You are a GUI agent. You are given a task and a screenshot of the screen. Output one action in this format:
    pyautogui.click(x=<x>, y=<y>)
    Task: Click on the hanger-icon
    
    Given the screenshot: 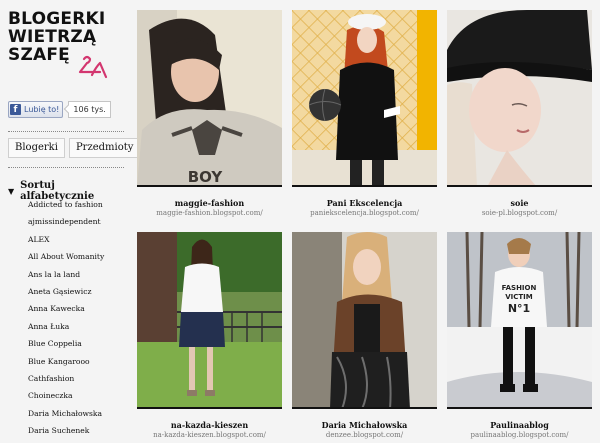 What is the action you would take?
    pyautogui.click(x=93, y=67)
    